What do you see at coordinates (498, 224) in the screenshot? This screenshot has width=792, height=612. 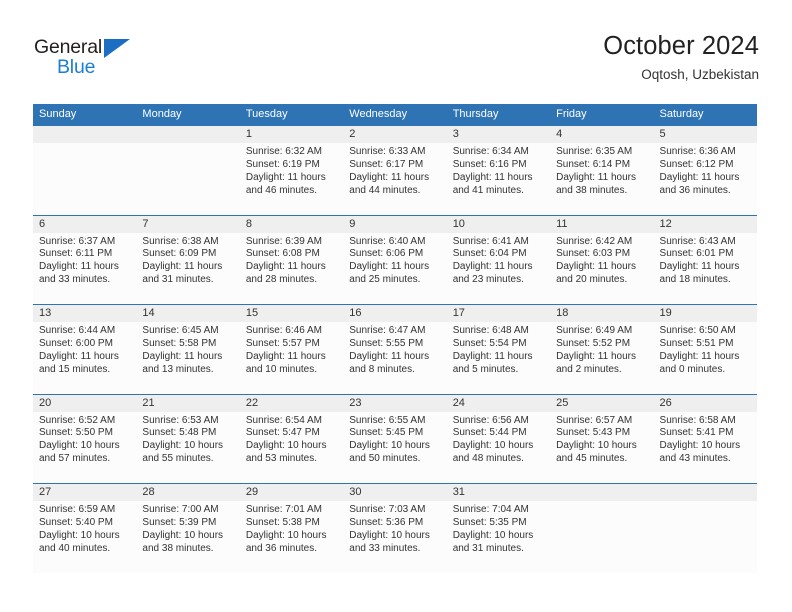 I see `day-number: 10` at bounding box center [498, 224].